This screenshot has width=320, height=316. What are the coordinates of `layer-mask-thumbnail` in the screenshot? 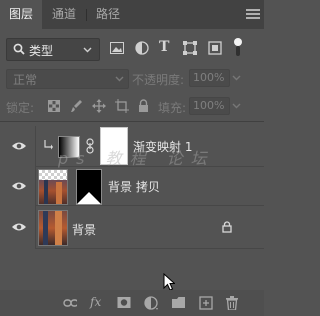 It's located at (89, 187).